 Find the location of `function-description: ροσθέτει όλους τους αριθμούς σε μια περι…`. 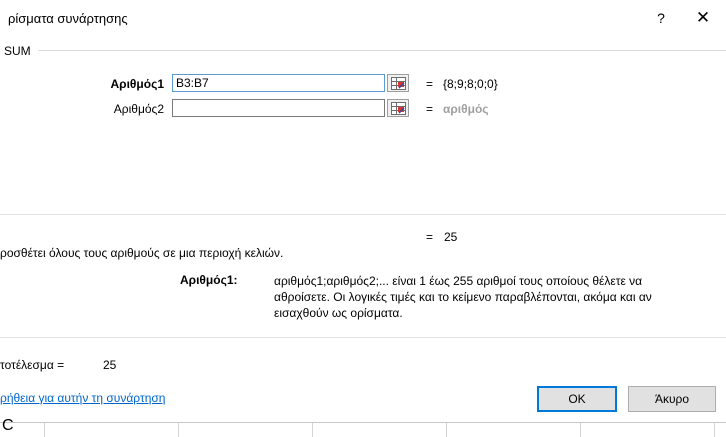

function-description: ροσθέτει όλους τους αριθμούς σε μια περι… is located at coordinates (142, 253).